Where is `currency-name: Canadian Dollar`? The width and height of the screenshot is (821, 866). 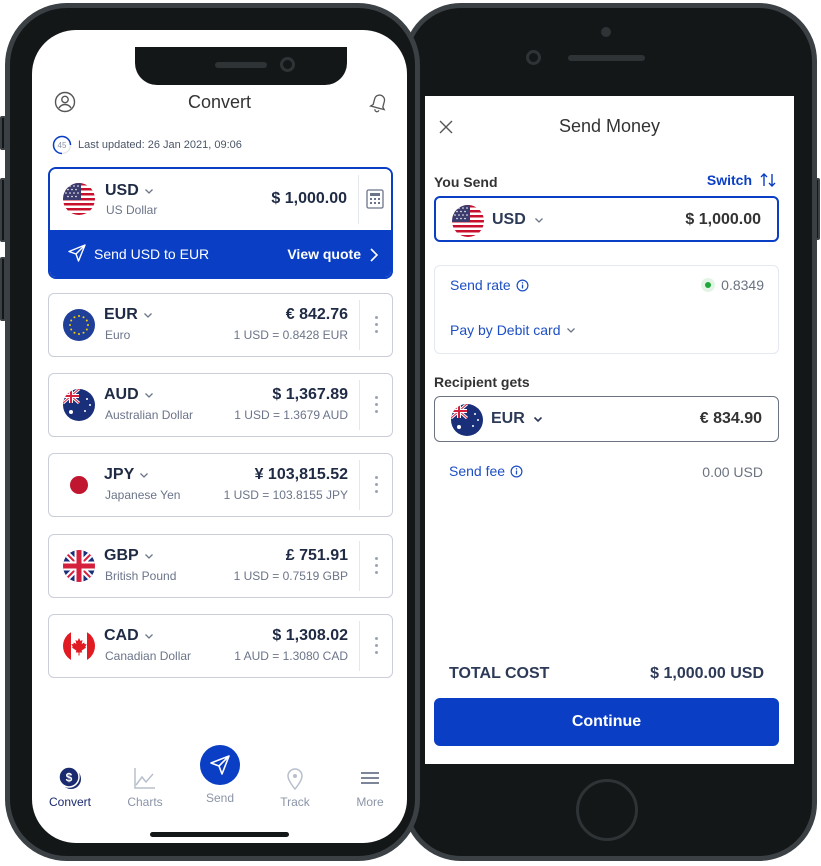 currency-name: Canadian Dollar is located at coordinates (148, 656).